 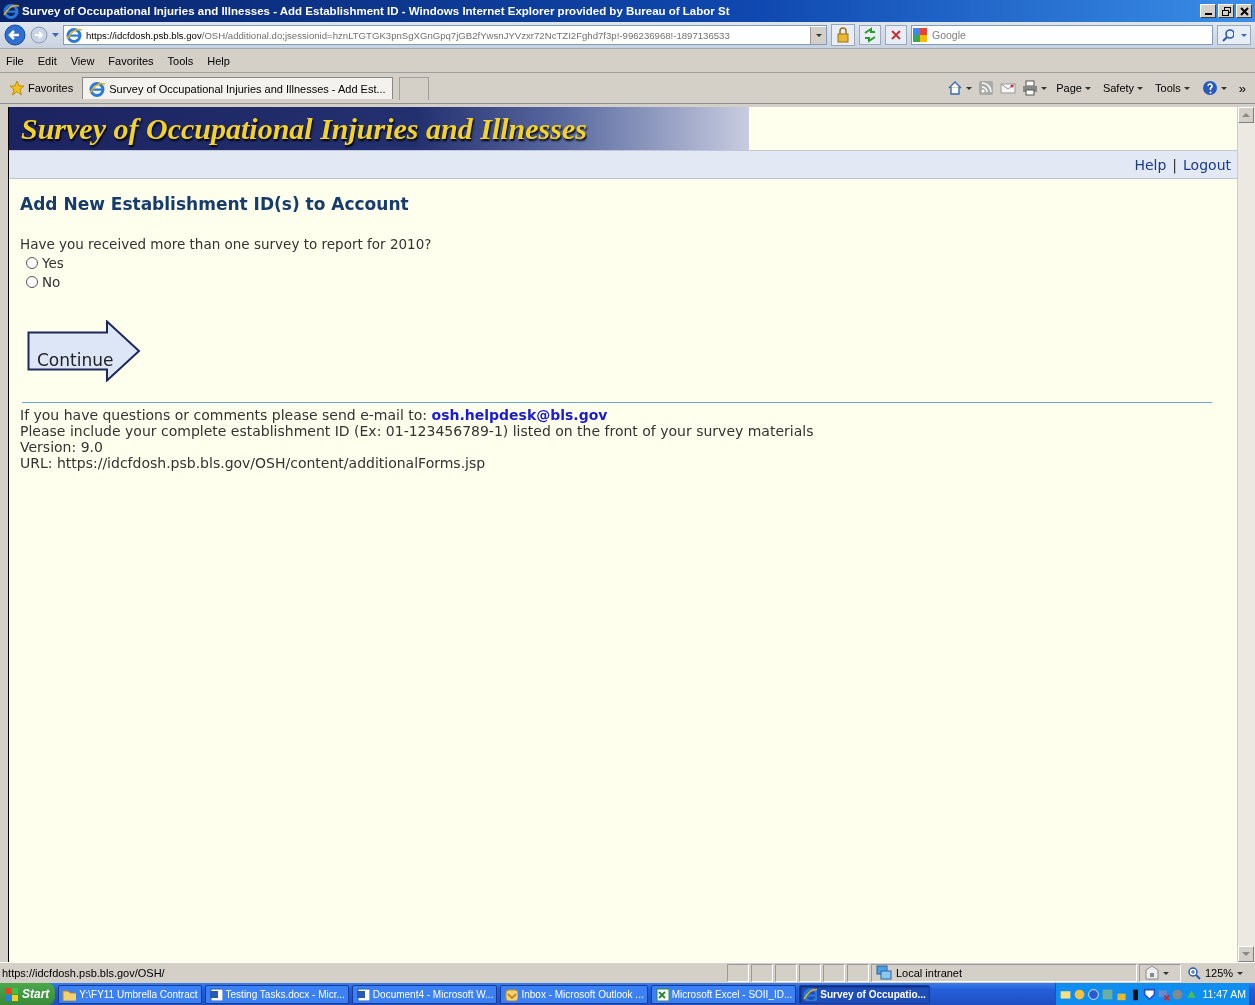 What do you see at coordinates (62, 447) in the screenshot?
I see `footer-text: Version: 9.0` at bounding box center [62, 447].